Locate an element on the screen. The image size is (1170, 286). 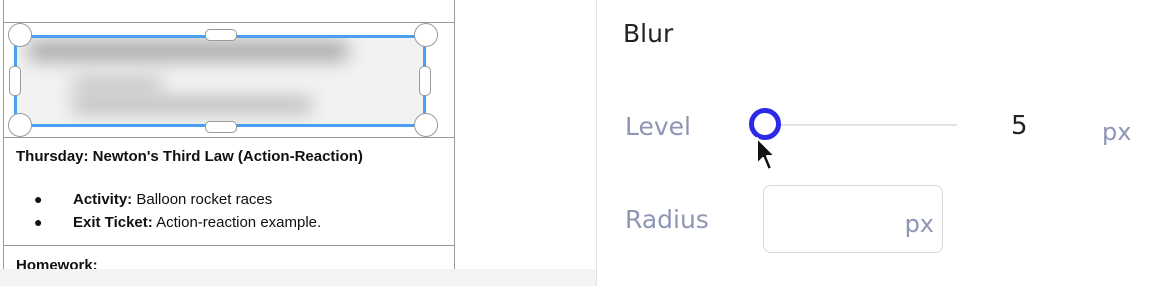
resize-handle-bottom-left is located at coordinates (20, 125).